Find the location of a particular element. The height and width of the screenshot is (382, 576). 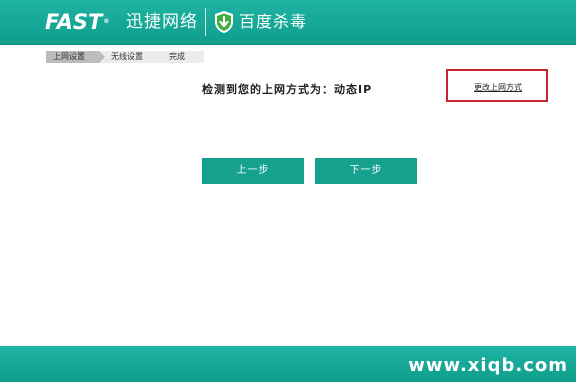

step-wireless-settings: 无线设置 is located at coordinates (127, 57).